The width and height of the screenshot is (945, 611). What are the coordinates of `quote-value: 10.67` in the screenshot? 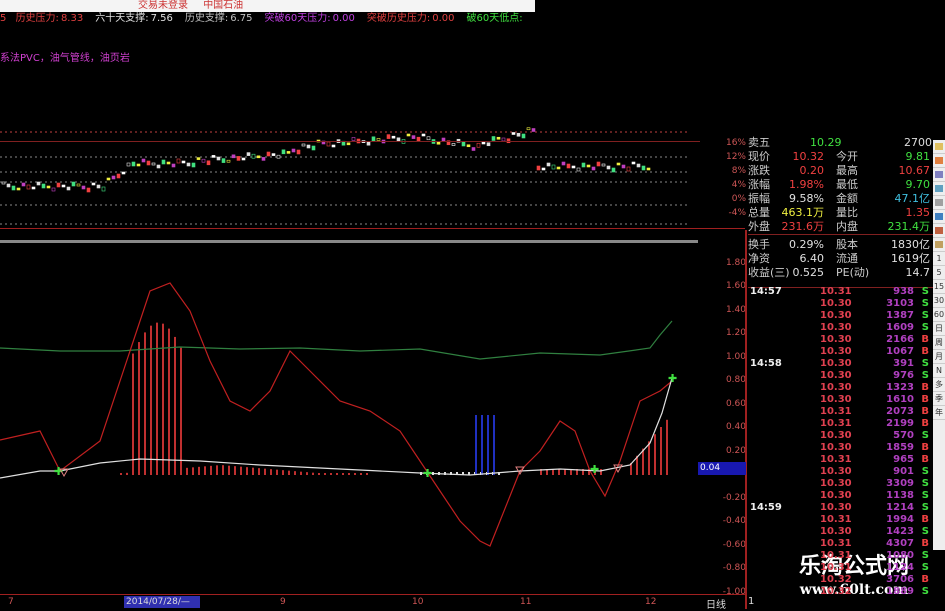 It's located at (914, 170).